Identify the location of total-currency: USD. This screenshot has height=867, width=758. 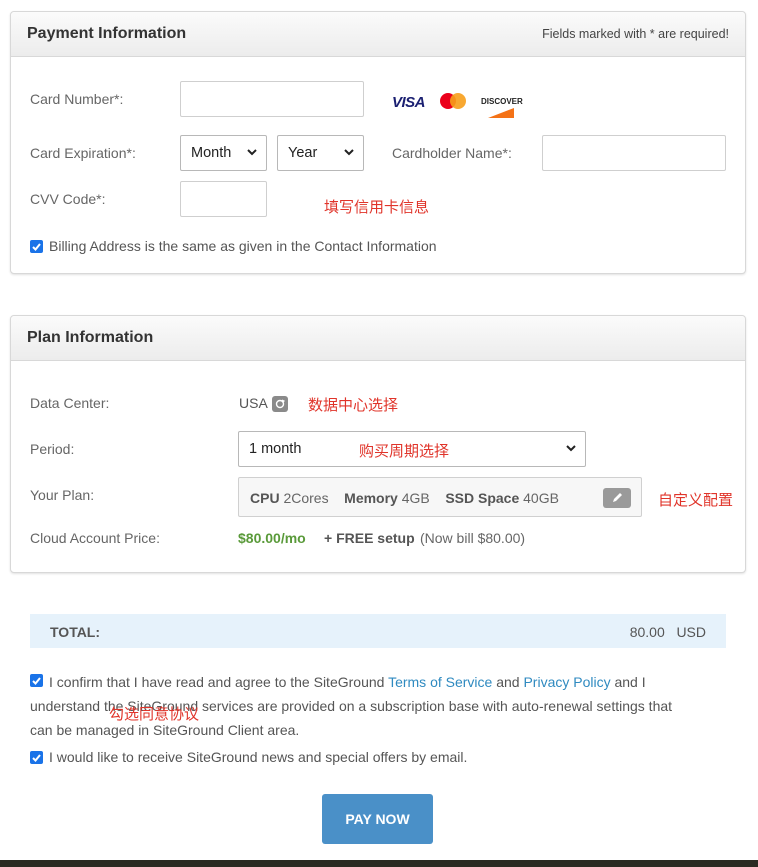
(691, 632).